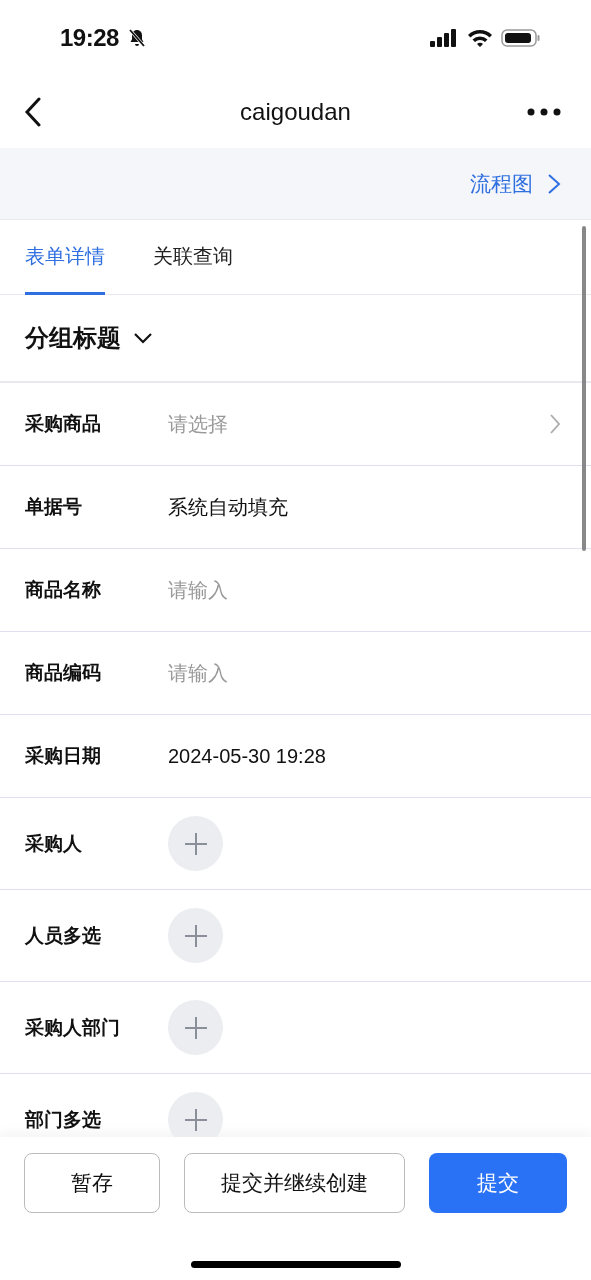 Image resolution: width=591 pixels, height=1280 pixels. I want to click on field-value: 2024-05-30 19:28, so click(247, 756).